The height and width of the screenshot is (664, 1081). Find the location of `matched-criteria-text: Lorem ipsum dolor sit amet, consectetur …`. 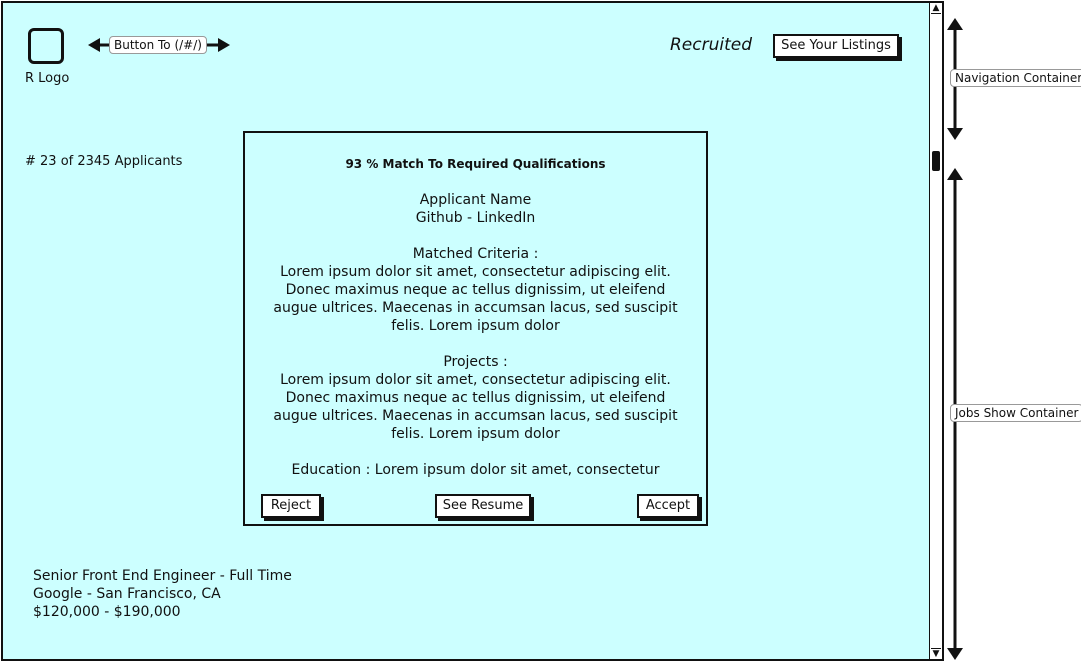

matched-criteria-text: Lorem ipsum dolor sit amet, consectetur … is located at coordinates (475, 299).